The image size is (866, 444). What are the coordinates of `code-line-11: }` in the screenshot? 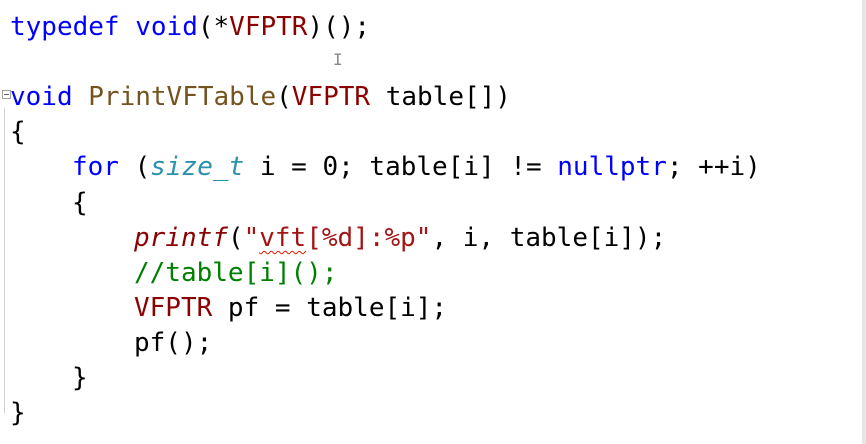 It's located at (80, 378).